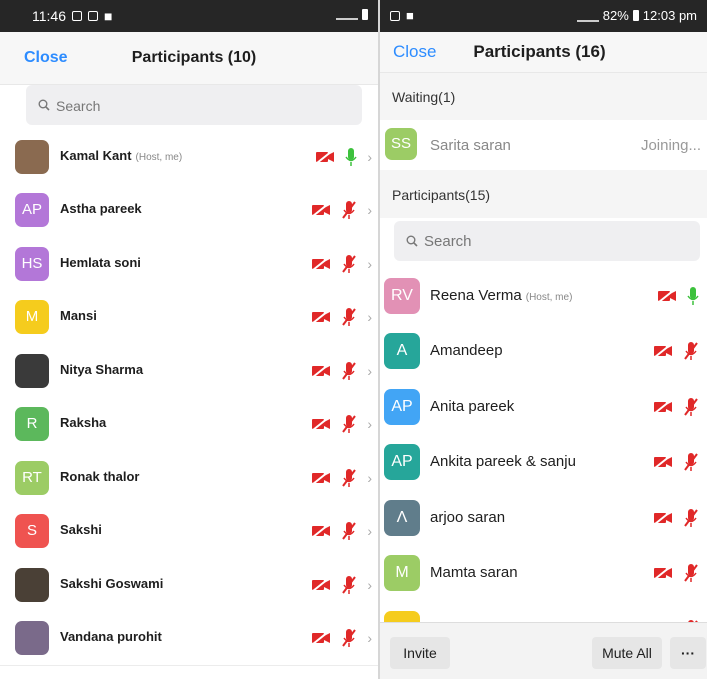 Image resolution: width=707 pixels, height=679 pixels. What do you see at coordinates (688, 653) in the screenshot?
I see `more-options-button: ···` at bounding box center [688, 653].